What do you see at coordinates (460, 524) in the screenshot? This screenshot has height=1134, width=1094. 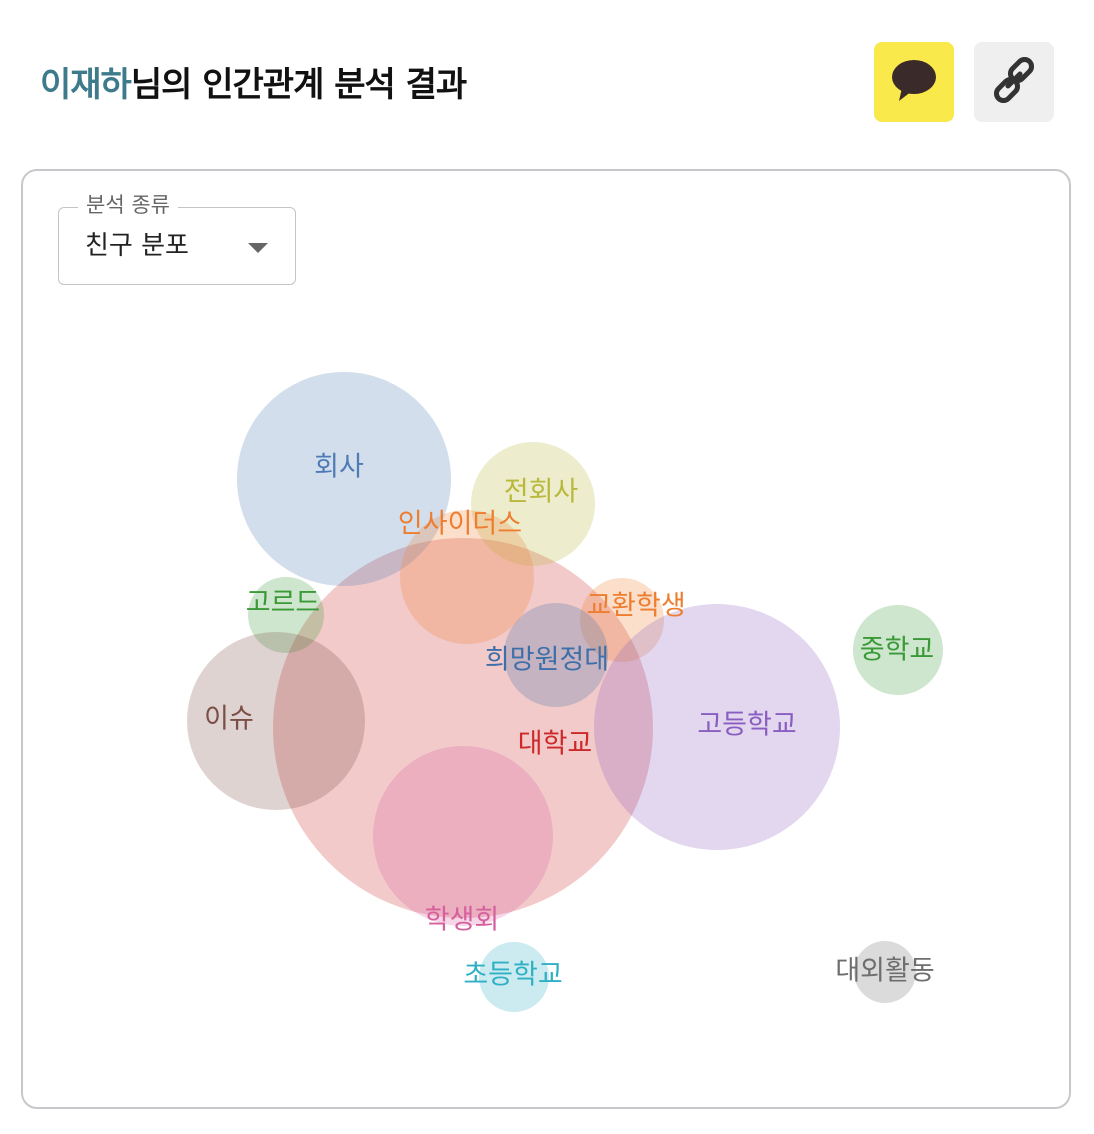 I see `bubble-label-4: 인사이더스` at bounding box center [460, 524].